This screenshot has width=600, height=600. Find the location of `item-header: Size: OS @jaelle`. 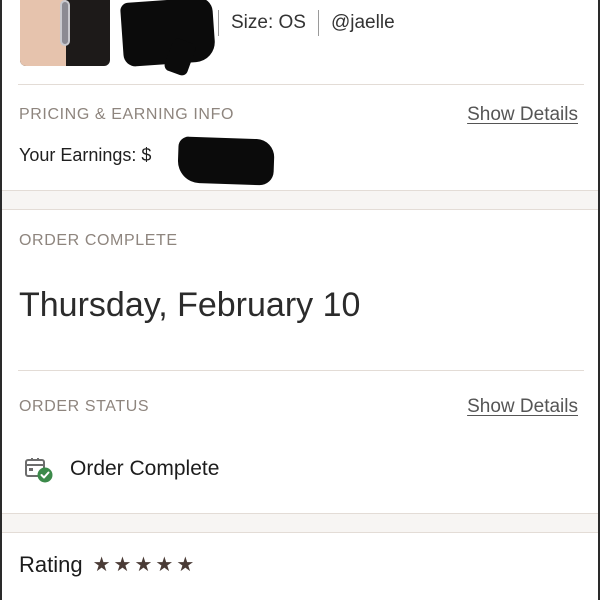

item-header: Size: OS @jaelle is located at coordinates (303, 42).